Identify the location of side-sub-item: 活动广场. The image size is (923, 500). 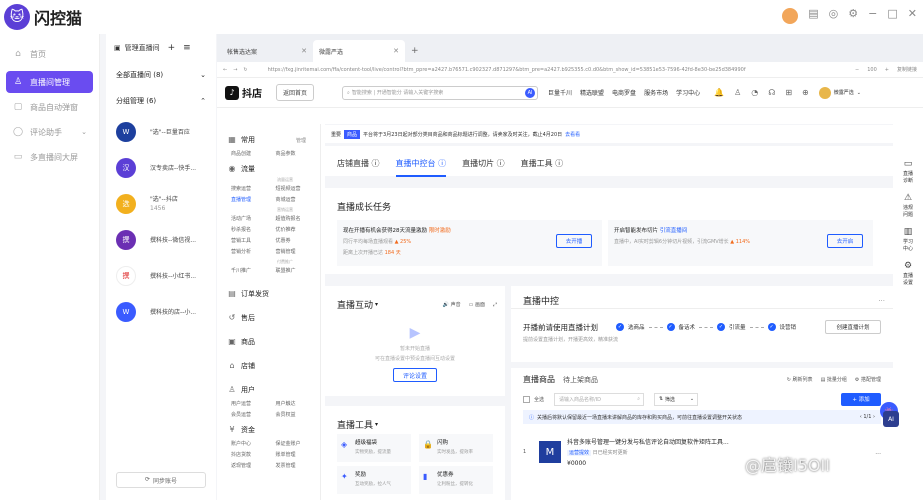
(253, 218).